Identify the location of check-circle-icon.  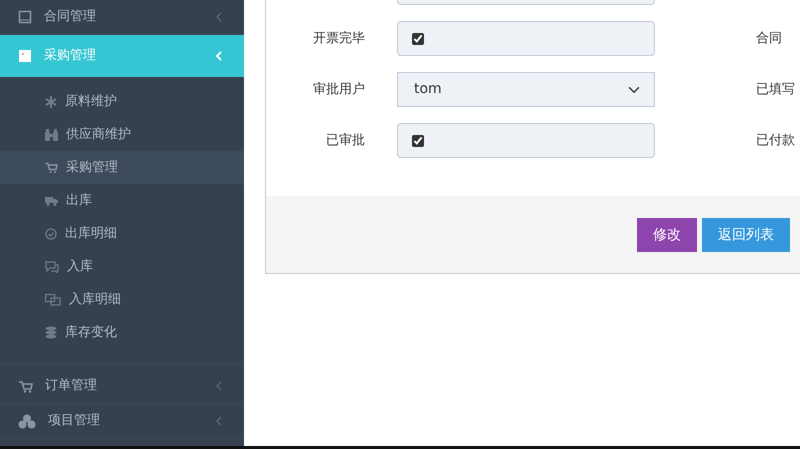
(51, 234).